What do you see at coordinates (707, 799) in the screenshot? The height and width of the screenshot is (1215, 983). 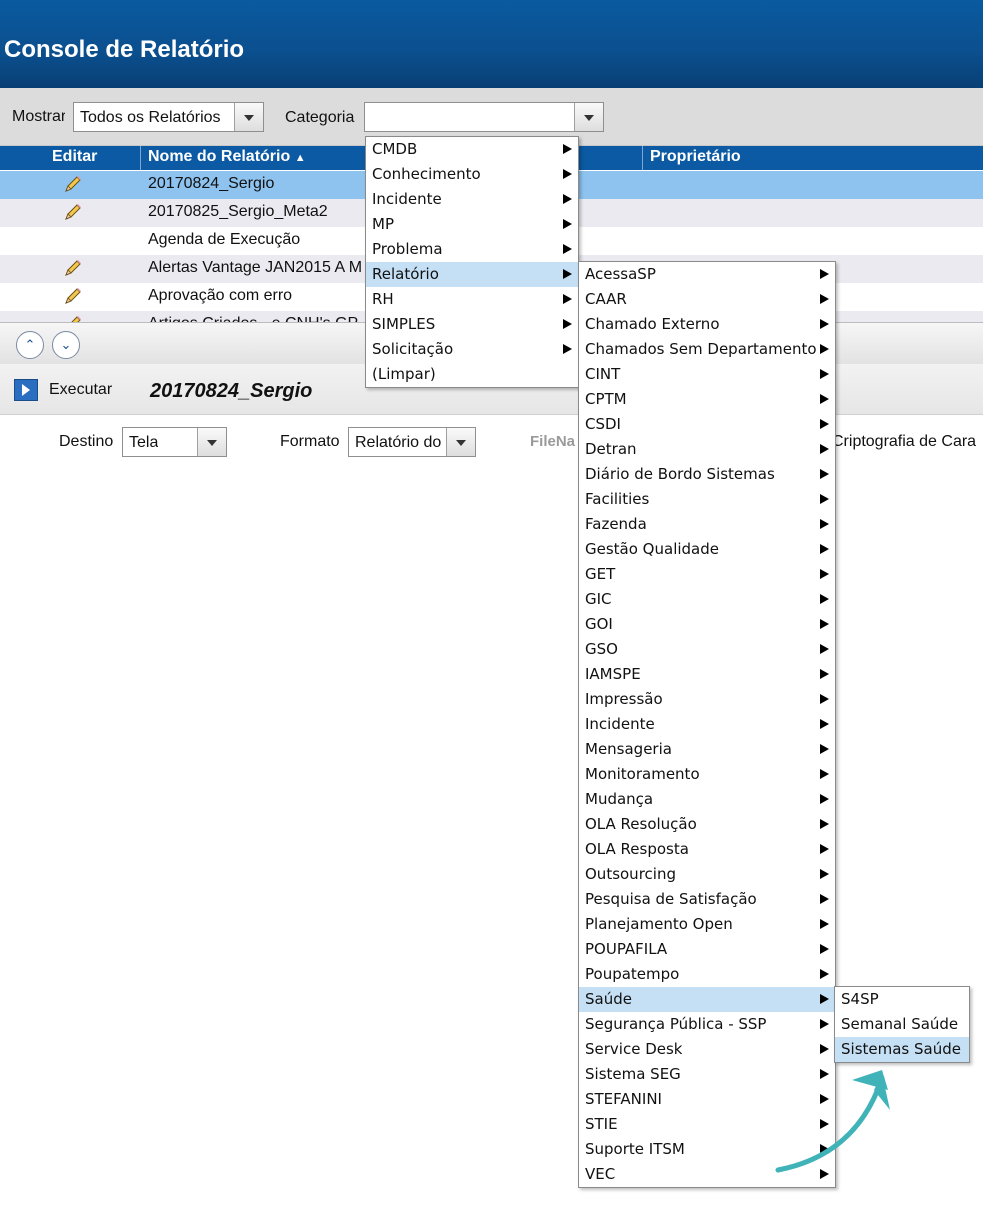 I see `report-submenu-item: Mudança` at bounding box center [707, 799].